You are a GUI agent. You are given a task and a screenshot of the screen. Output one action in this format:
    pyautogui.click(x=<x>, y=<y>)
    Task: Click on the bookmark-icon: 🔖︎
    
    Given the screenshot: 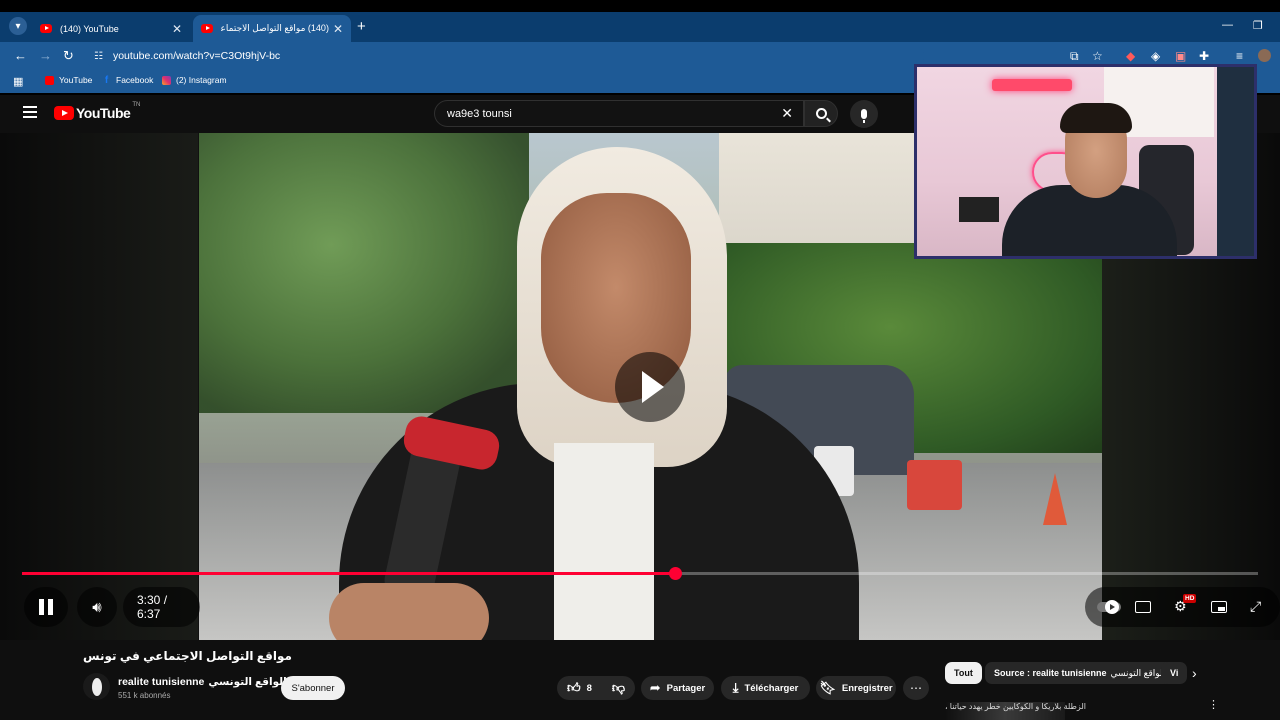 What is the action you would take?
    pyautogui.click(x=827, y=687)
    